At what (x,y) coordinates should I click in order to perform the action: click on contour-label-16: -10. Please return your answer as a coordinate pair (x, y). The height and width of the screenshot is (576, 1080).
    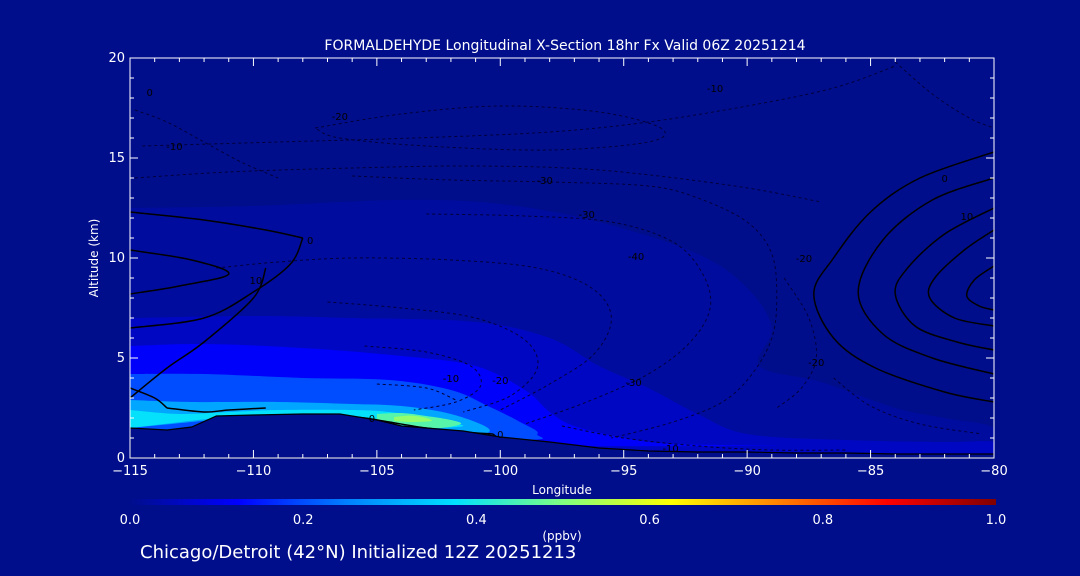
    Looking at the image, I should click on (670, 449).